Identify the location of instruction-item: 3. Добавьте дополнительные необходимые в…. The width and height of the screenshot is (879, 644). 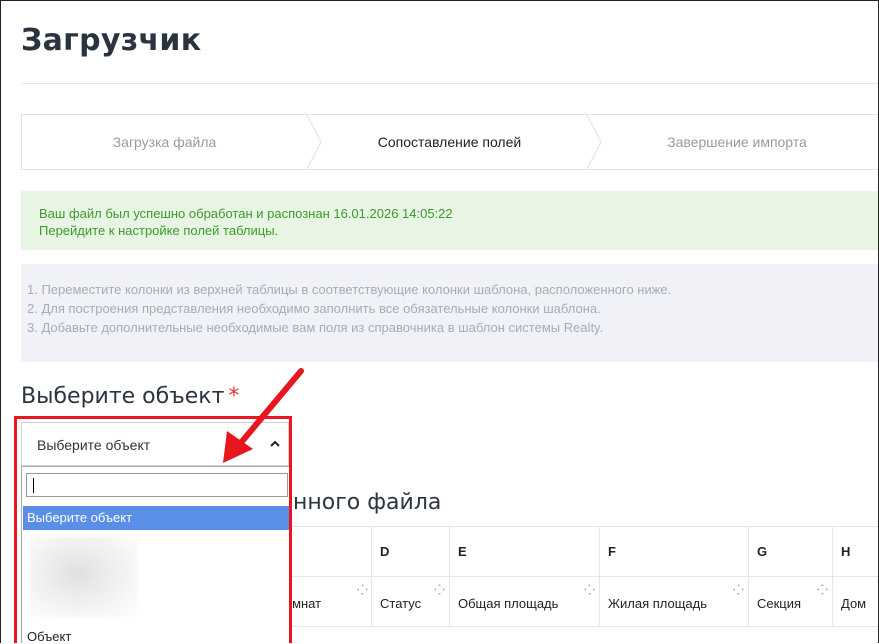
(315, 327).